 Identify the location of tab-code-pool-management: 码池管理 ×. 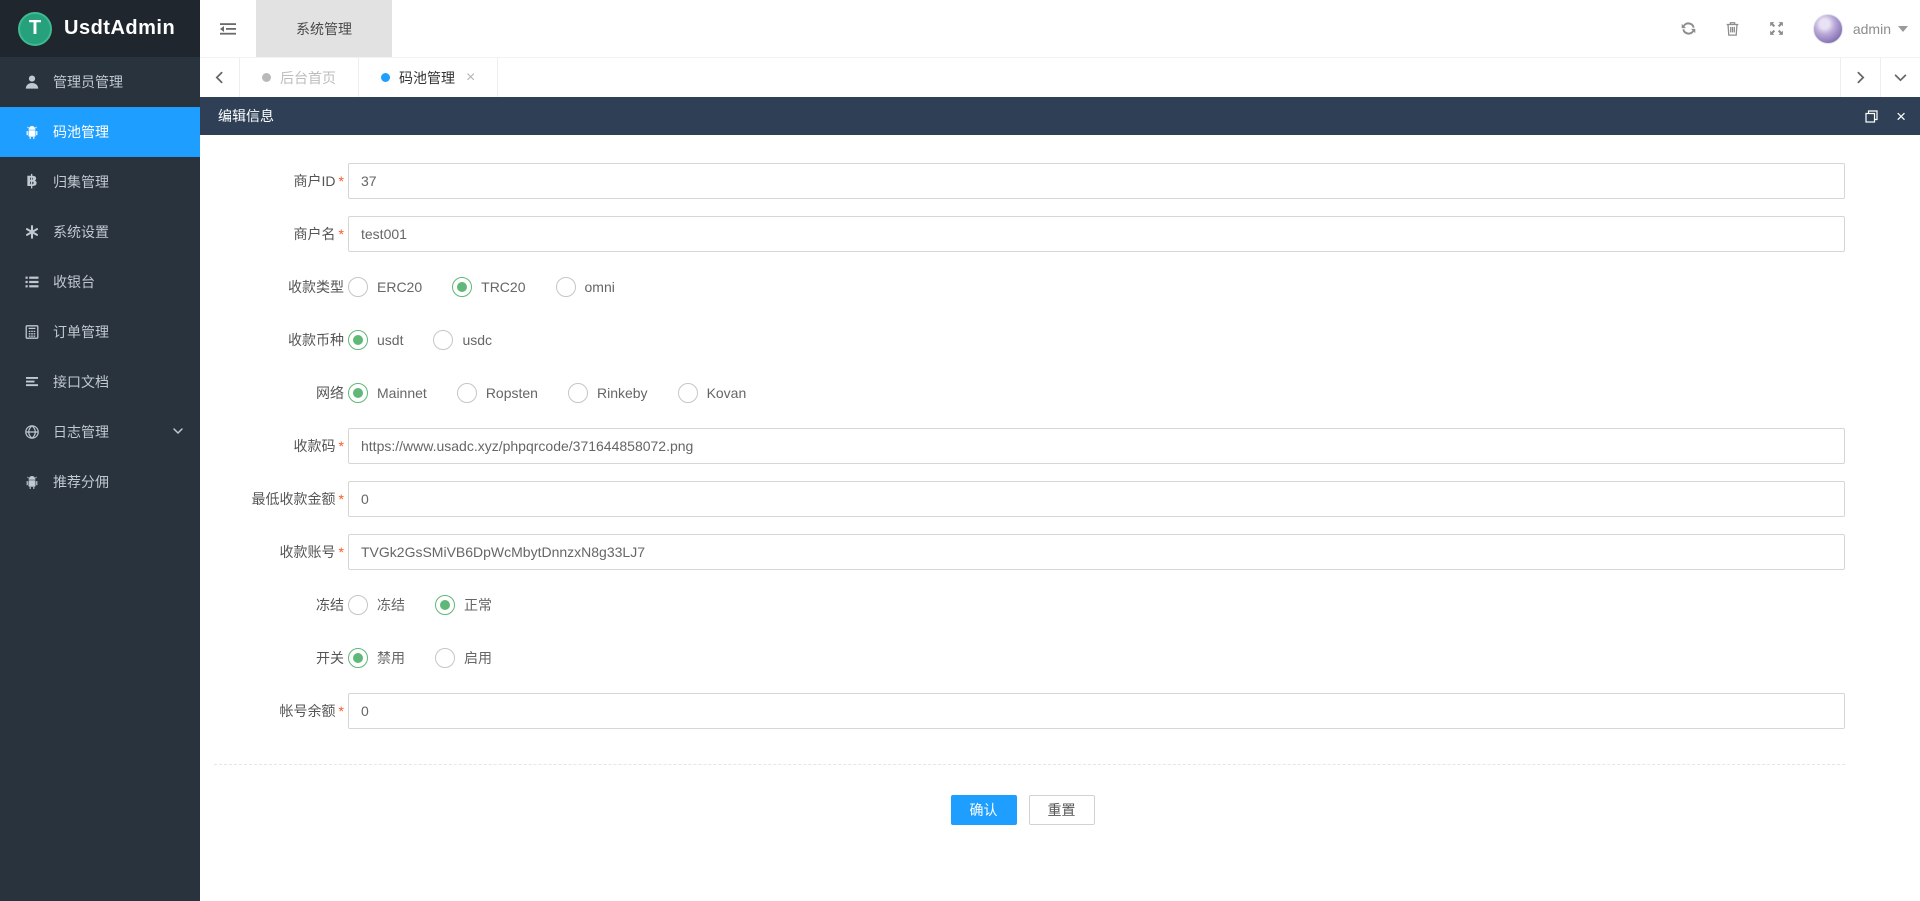
(429, 77).